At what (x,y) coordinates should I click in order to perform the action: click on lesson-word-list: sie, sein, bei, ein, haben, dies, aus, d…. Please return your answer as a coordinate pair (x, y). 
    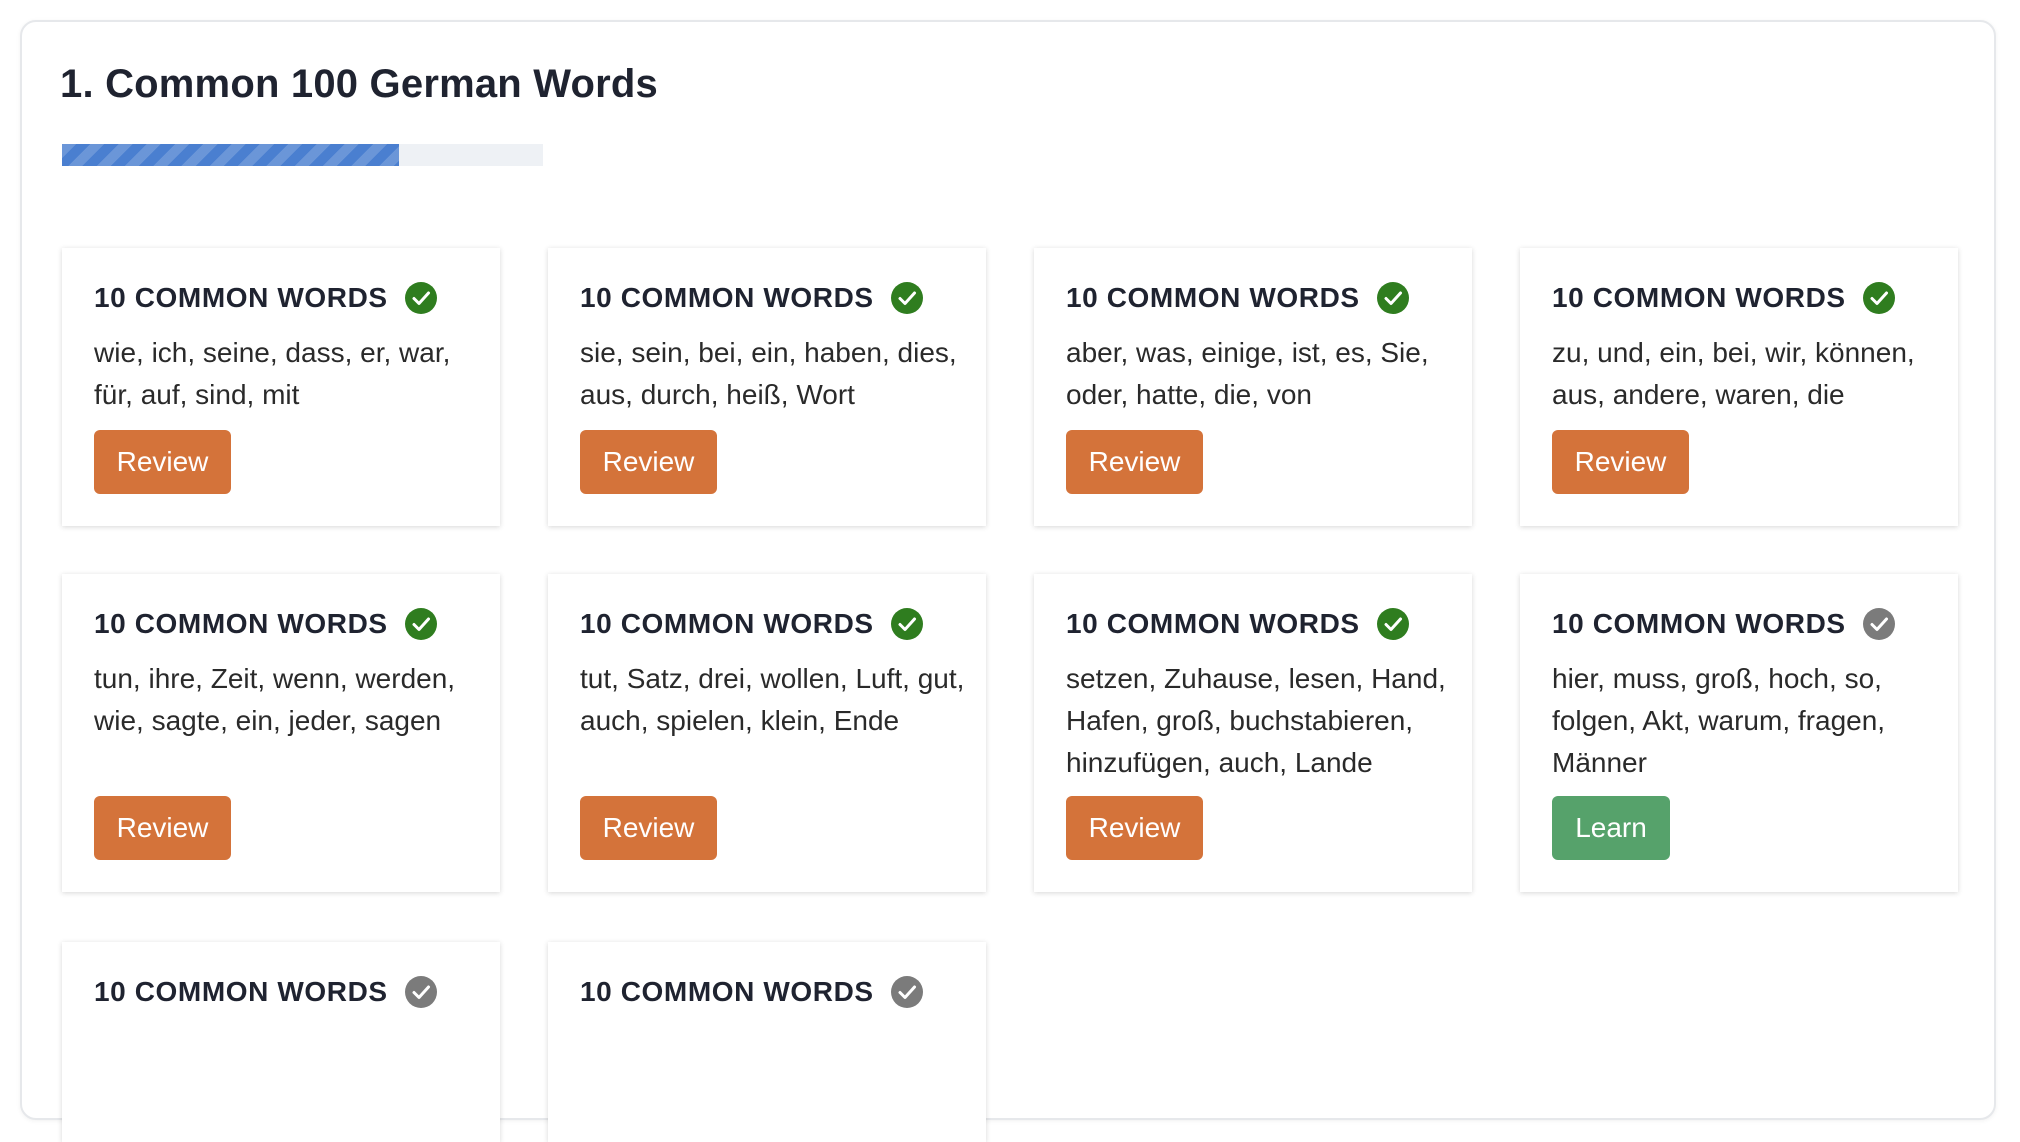
    Looking at the image, I should click on (768, 373).